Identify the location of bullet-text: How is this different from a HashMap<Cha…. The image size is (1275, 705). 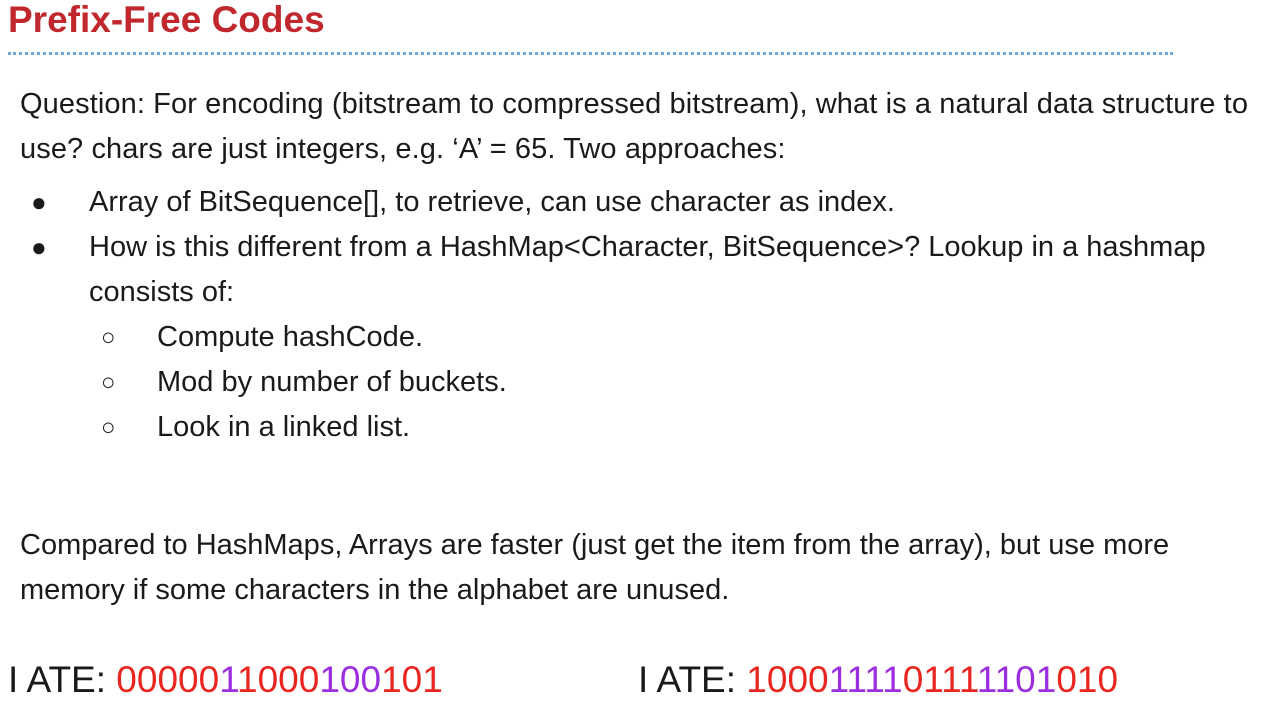
(647, 269).